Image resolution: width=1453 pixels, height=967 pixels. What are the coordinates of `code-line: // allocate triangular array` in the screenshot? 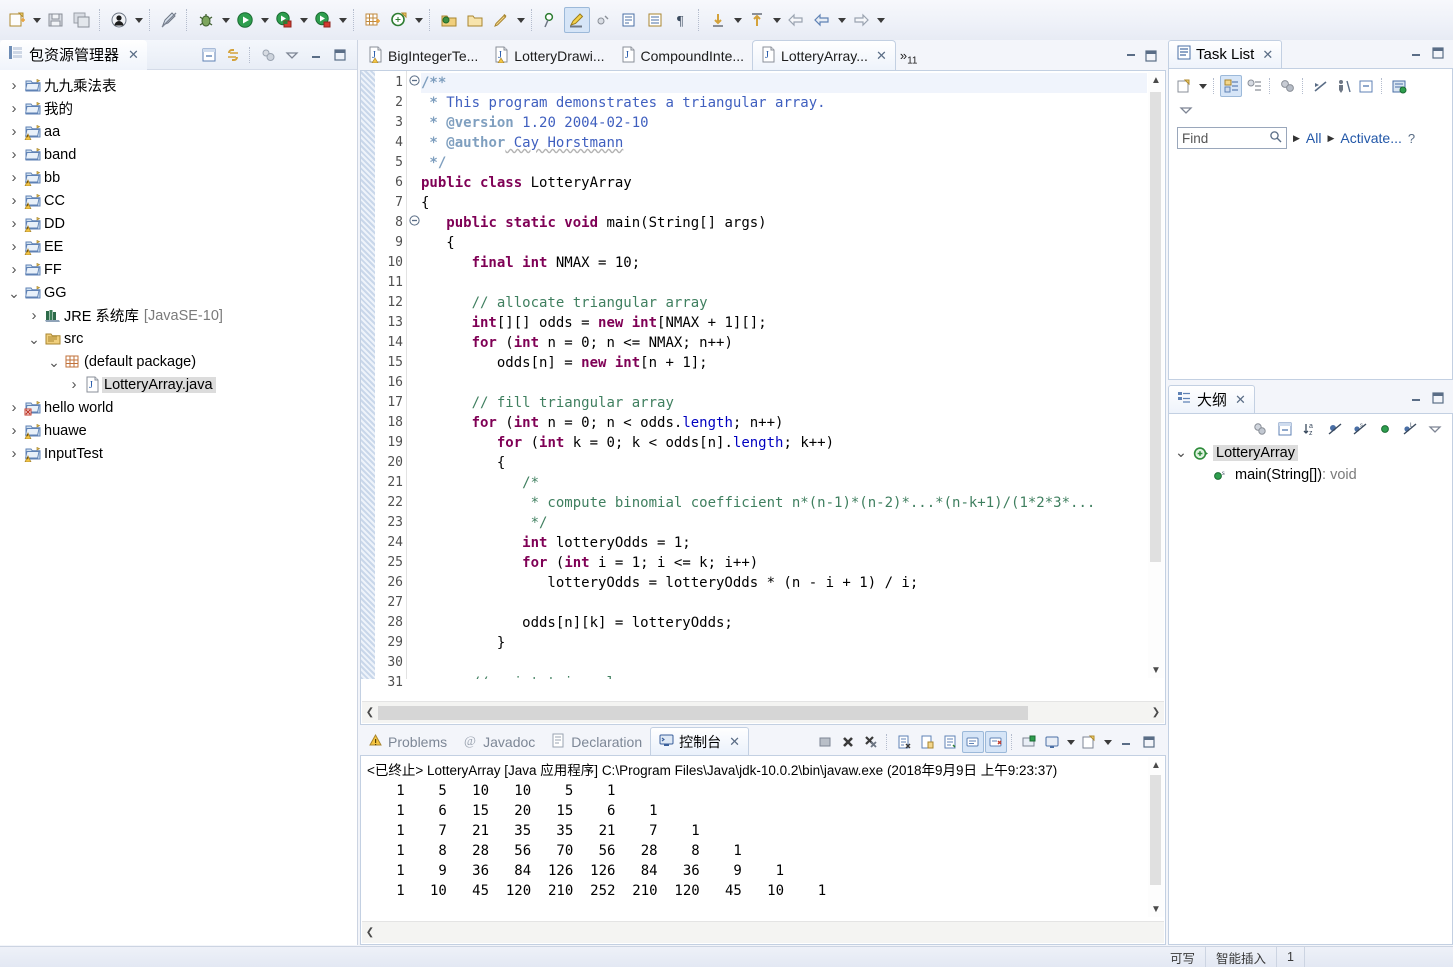 It's located at (784, 303).